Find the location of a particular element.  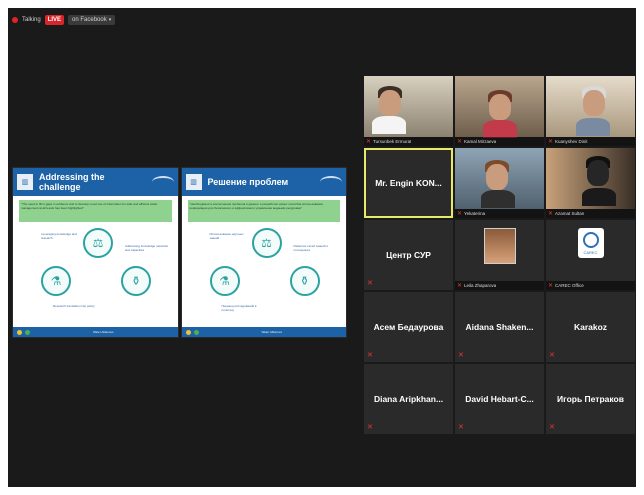

participant-tile: Karakoz ✕ is located at coordinates (590, 327).